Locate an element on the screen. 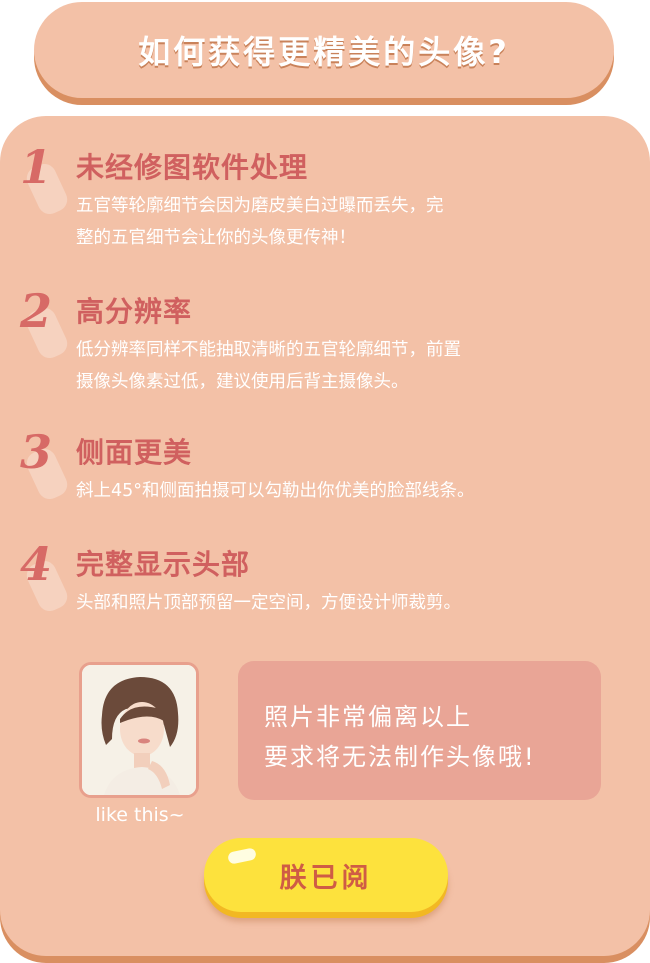 The width and height of the screenshot is (650, 963). confirm-button-label: 朕已阅 is located at coordinates (326, 878).